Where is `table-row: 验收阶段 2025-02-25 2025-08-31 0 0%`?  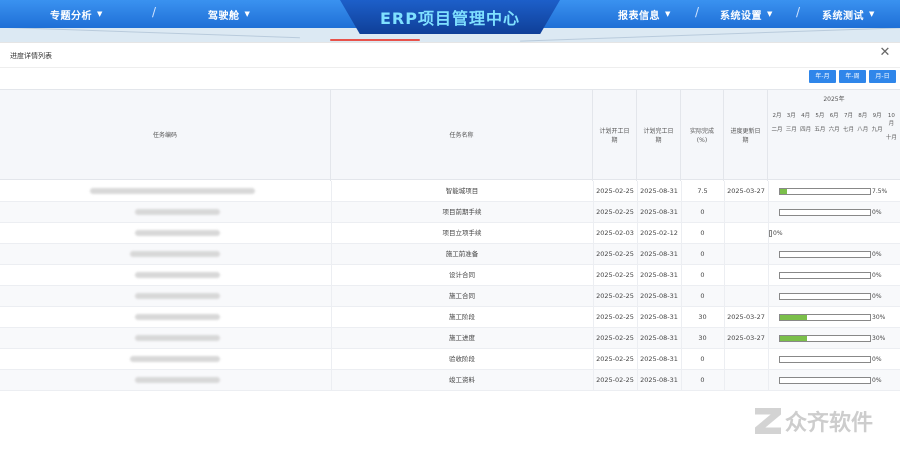 table-row: 验收阶段 2025-02-25 2025-08-31 0 0% is located at coordinates (450, 359).